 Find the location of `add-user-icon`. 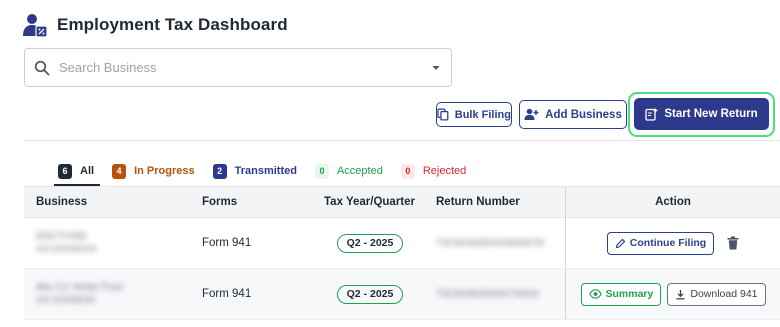

add-user-icon is located at coordinates (531, 114).